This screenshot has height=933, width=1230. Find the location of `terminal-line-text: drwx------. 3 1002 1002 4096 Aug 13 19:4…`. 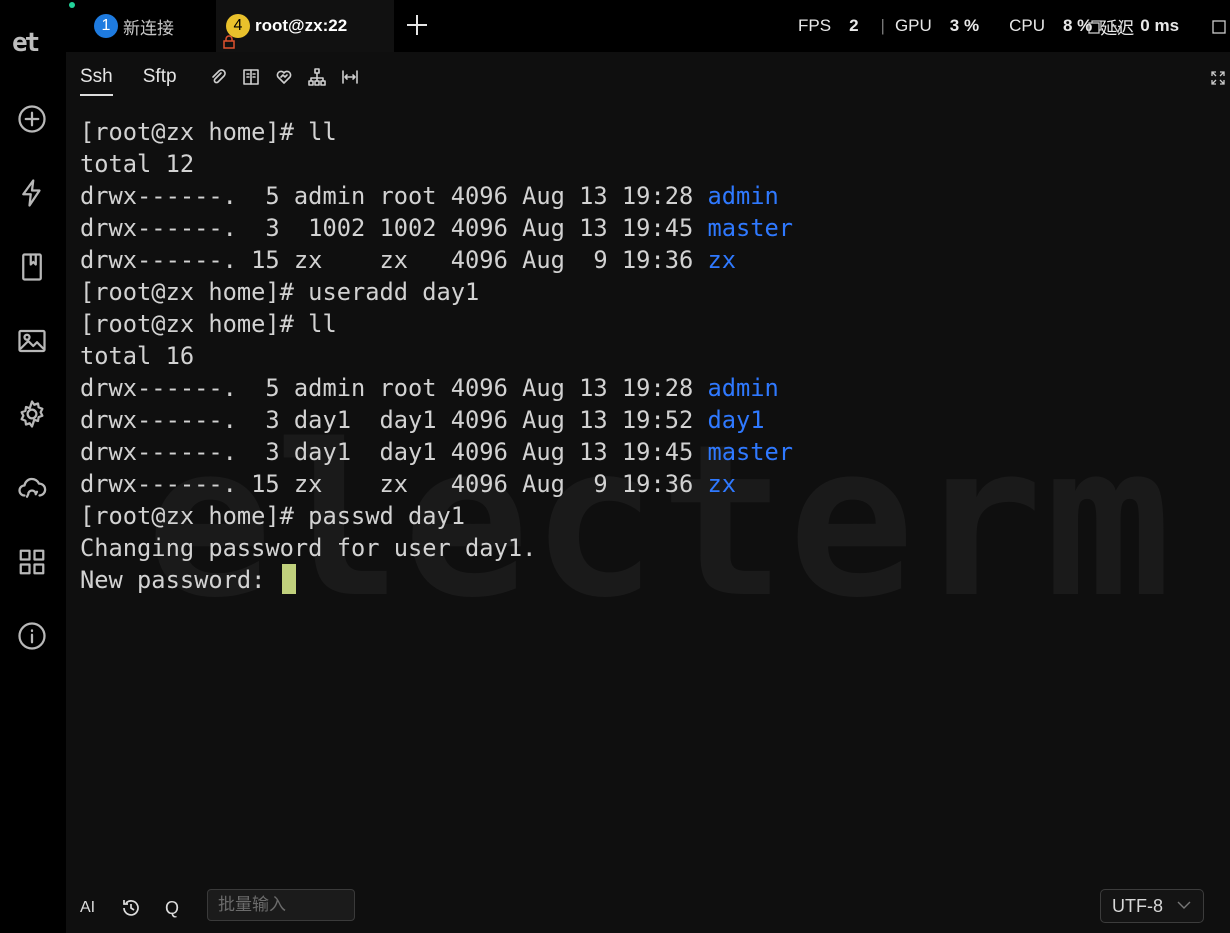

terminal-line-text: drwx------. 3 1002 1002 4096 Aug 13 19:4… is located at coordinates (394, 228).